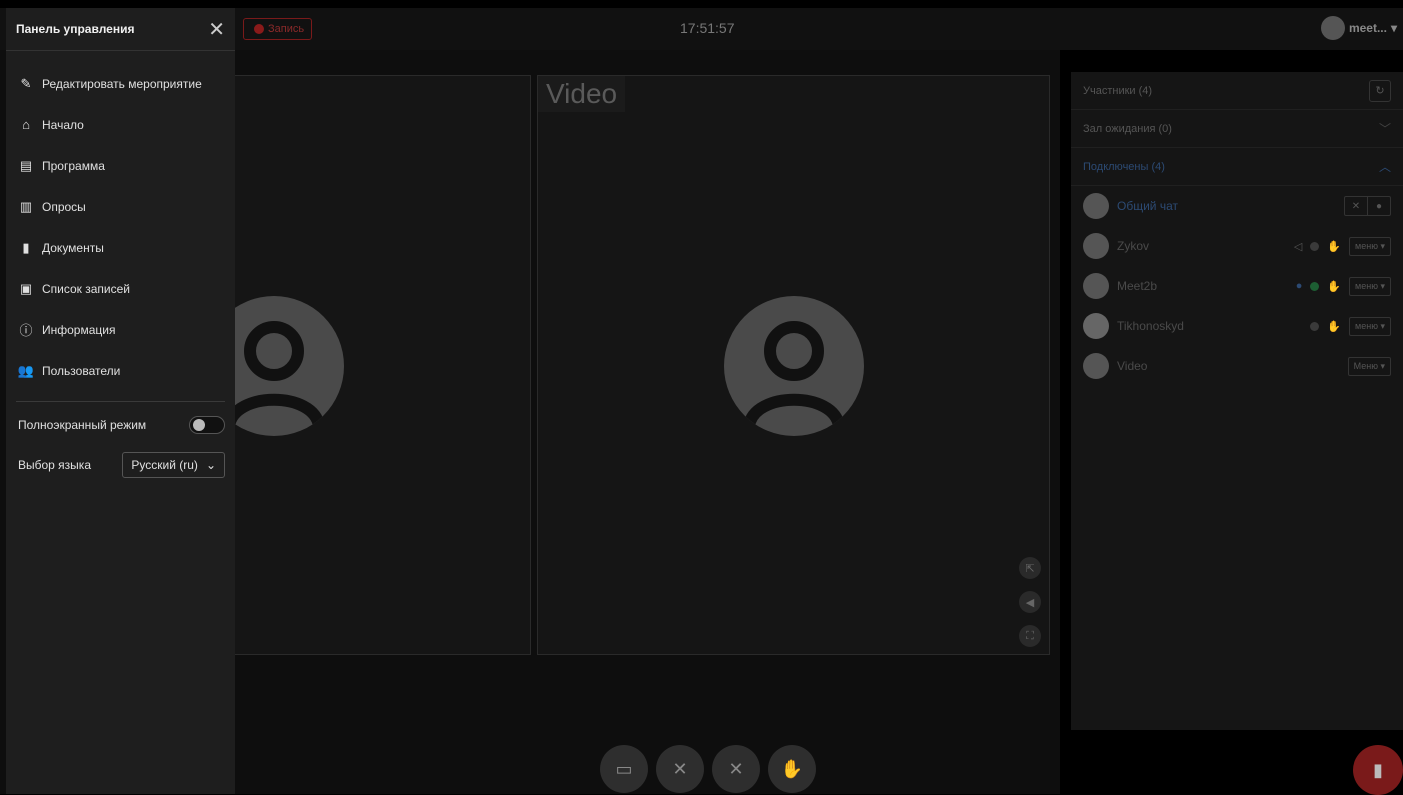  Describe the element at coordinates (1298, 246) in the screenshot. I see `megaphone-icon: ◁` at that location.